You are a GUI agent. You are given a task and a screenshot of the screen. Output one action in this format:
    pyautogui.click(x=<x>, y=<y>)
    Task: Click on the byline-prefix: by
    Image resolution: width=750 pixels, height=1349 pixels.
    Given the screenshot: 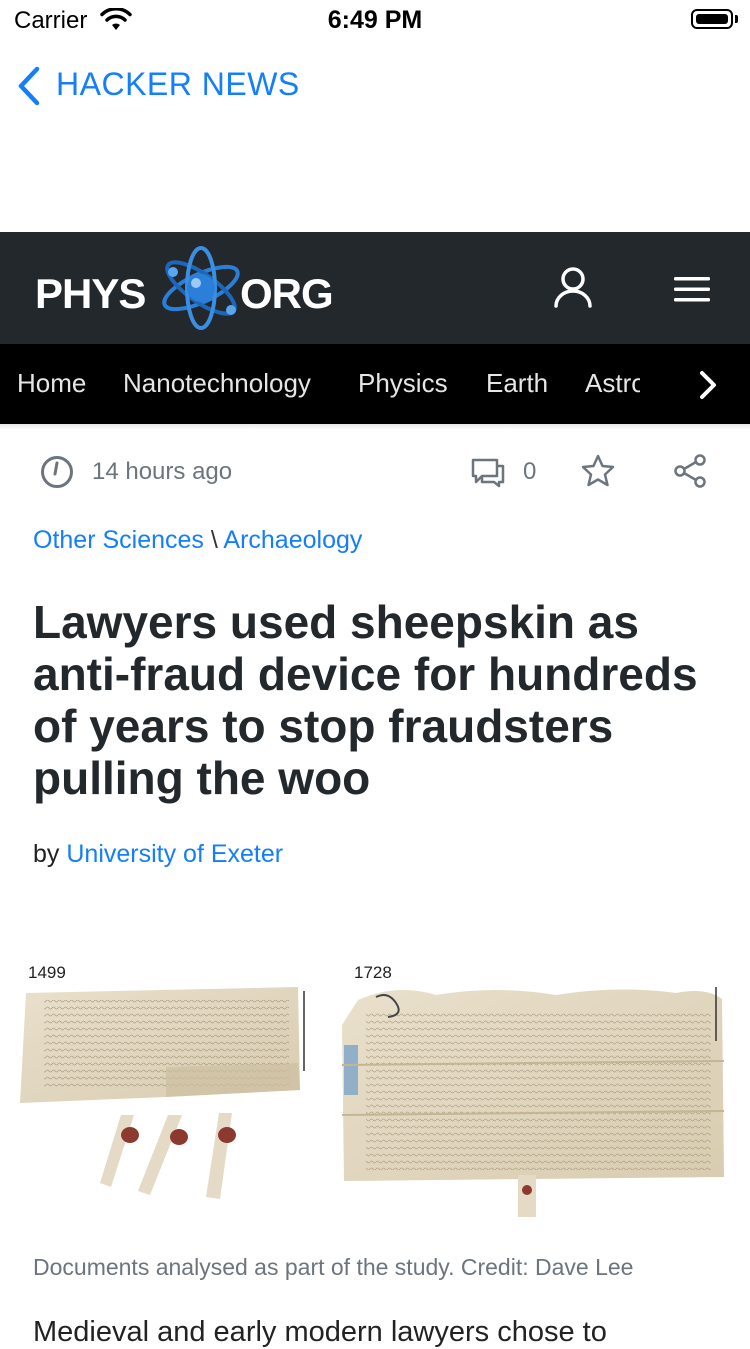 What is the action you would take?
    pyautogui.click(x=46, y=854)
    